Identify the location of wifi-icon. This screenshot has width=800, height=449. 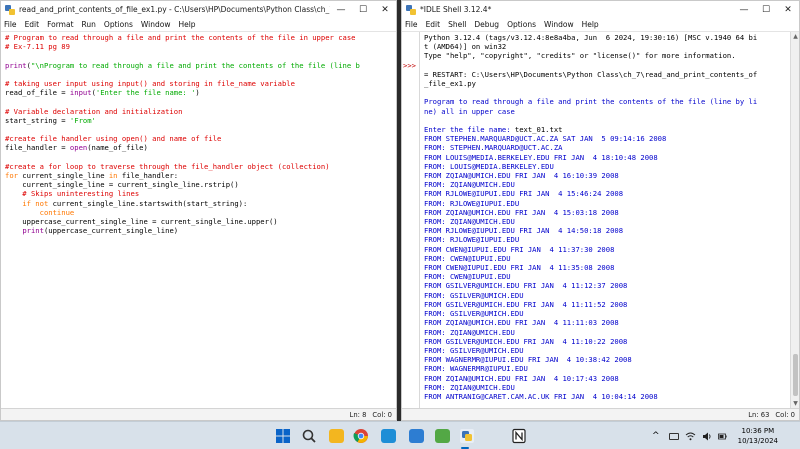
(690, 436).